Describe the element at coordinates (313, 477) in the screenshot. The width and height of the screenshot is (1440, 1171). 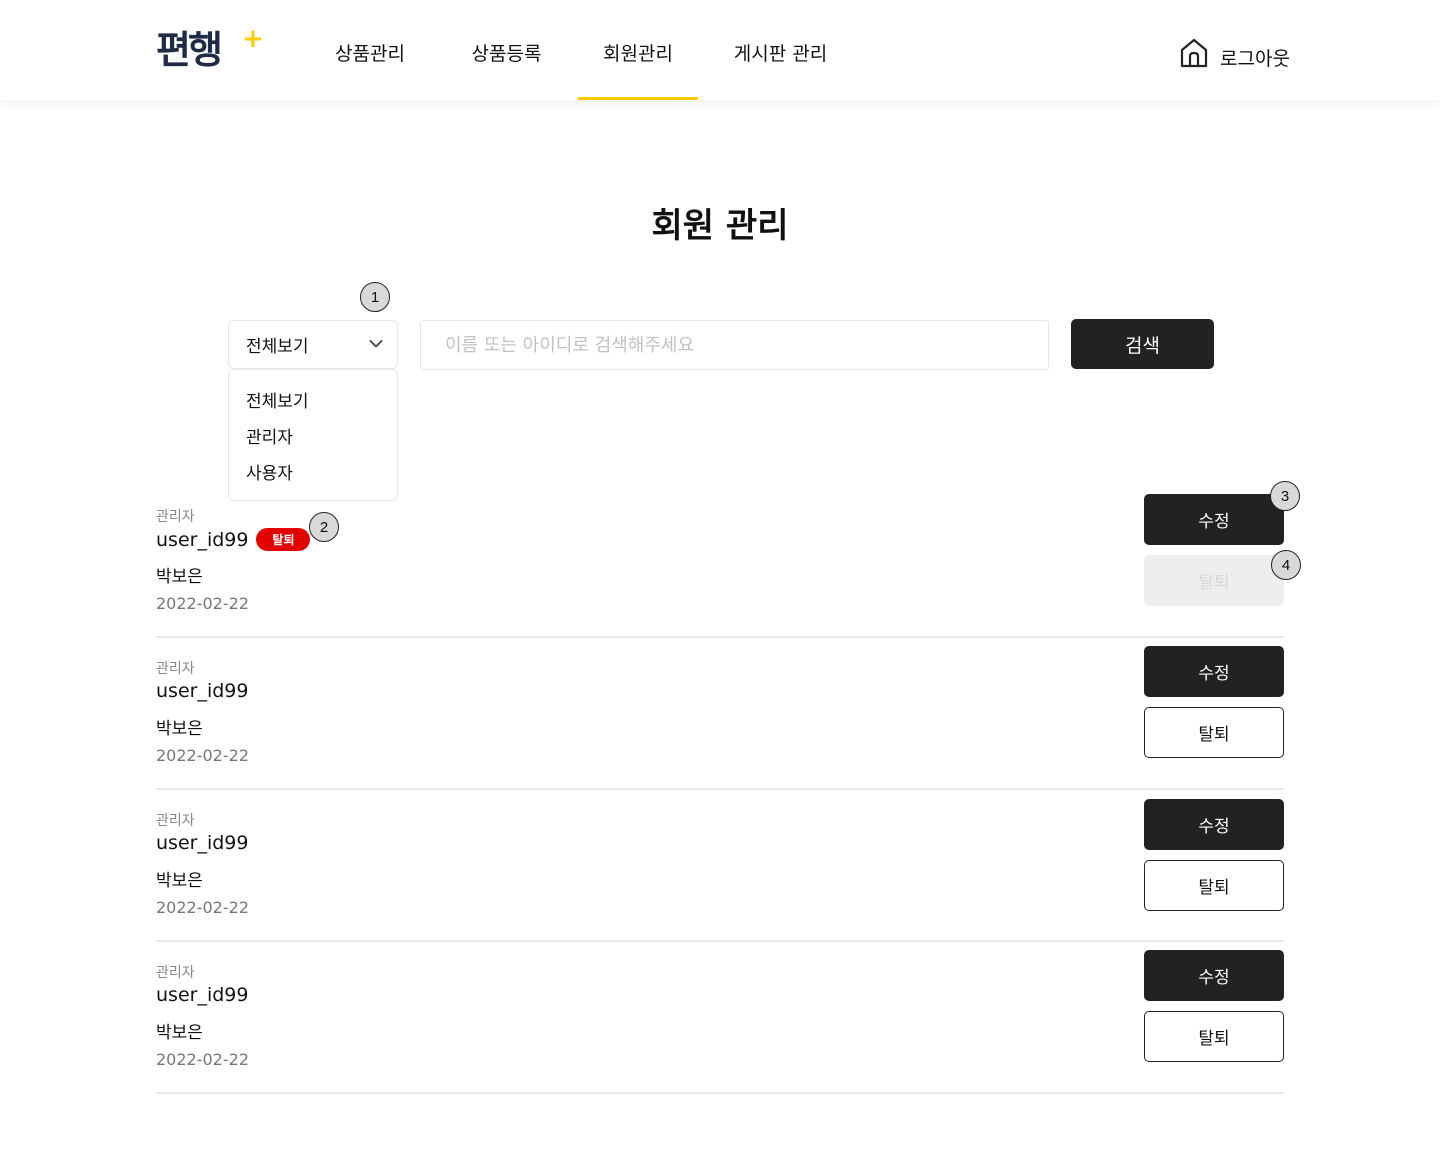
I see `dropdown-option-user: 사용자` at that location.